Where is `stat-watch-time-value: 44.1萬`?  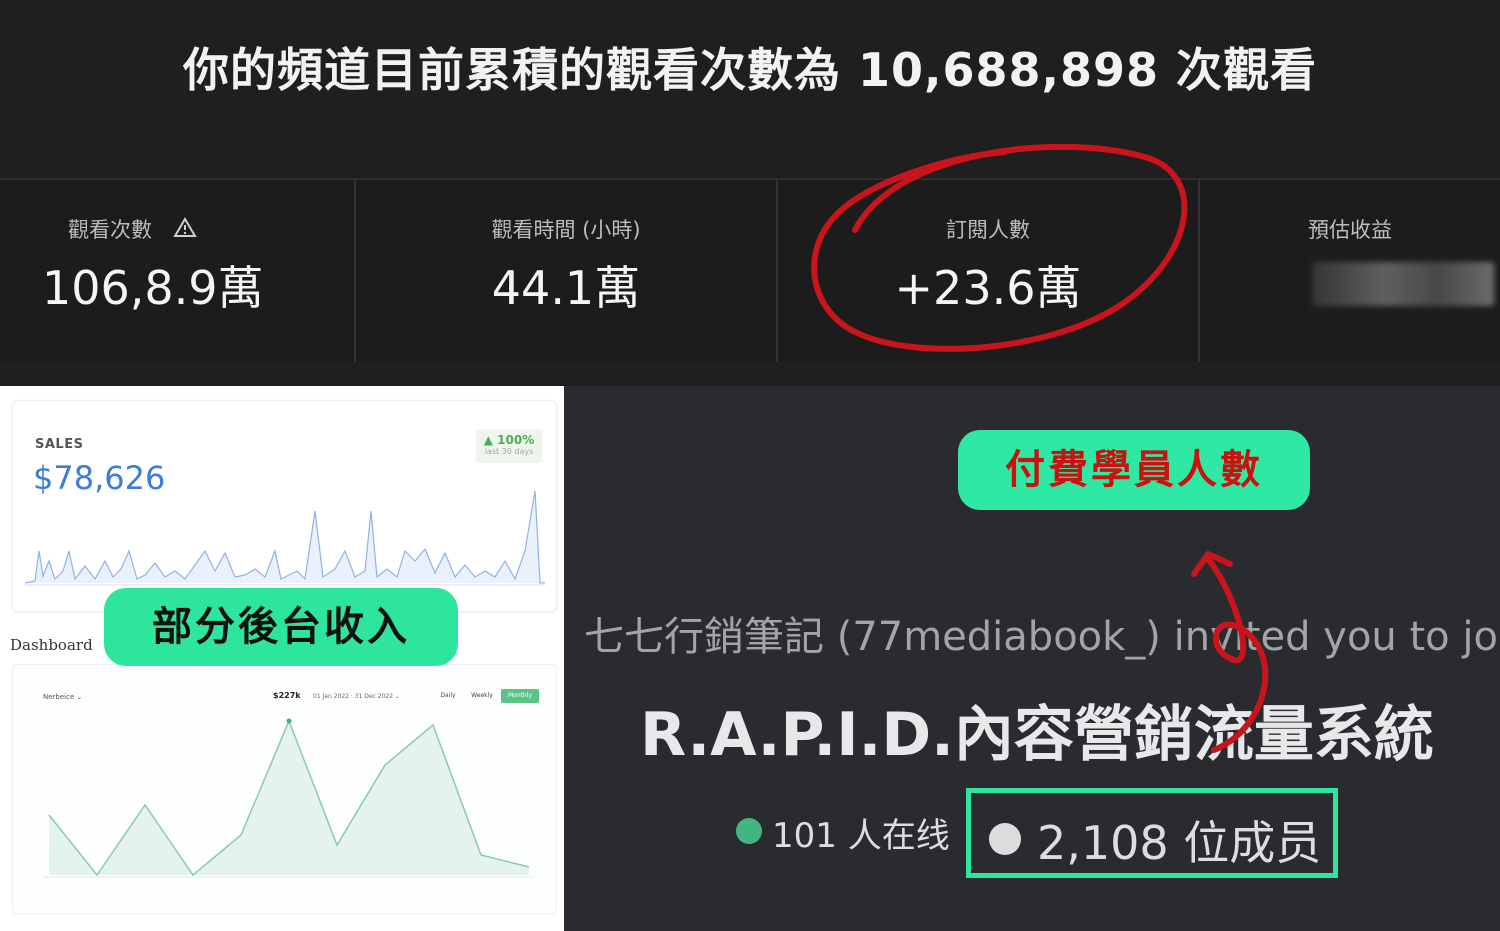
stat-watch-time-value: 44.1萬 is located at coordinates (566, 288).